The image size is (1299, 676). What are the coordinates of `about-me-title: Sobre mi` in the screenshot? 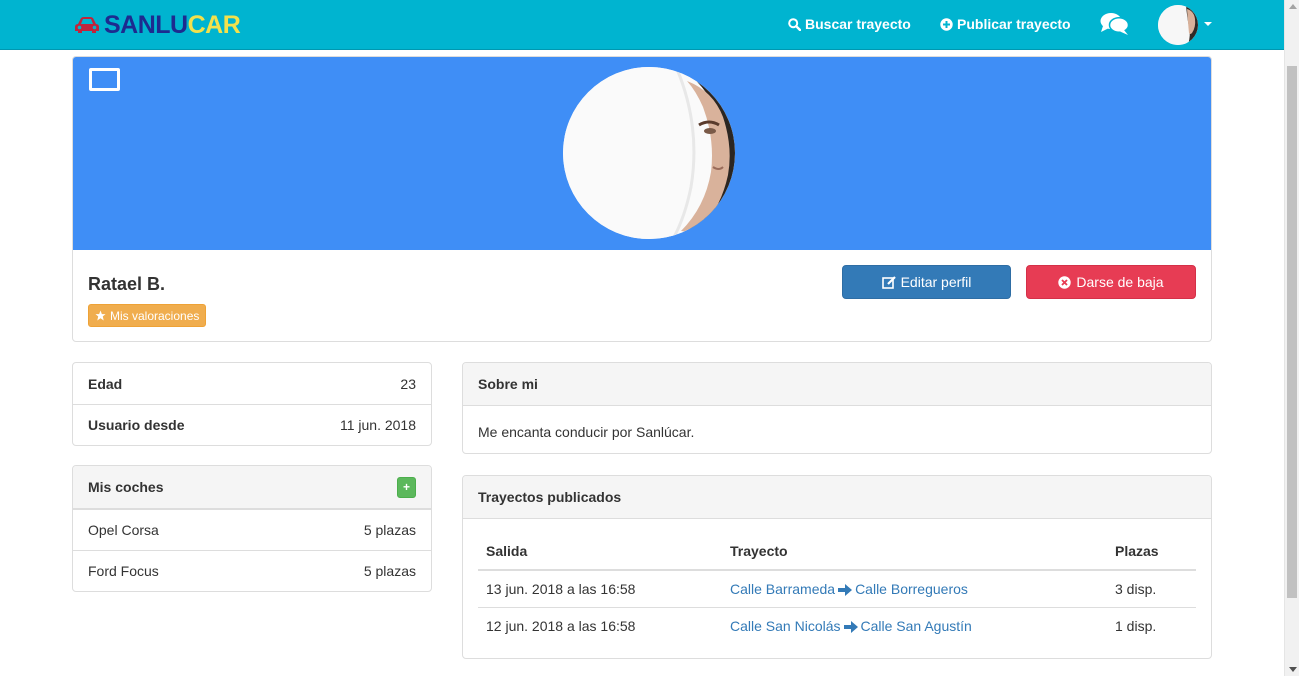 It's located at (508, 384).